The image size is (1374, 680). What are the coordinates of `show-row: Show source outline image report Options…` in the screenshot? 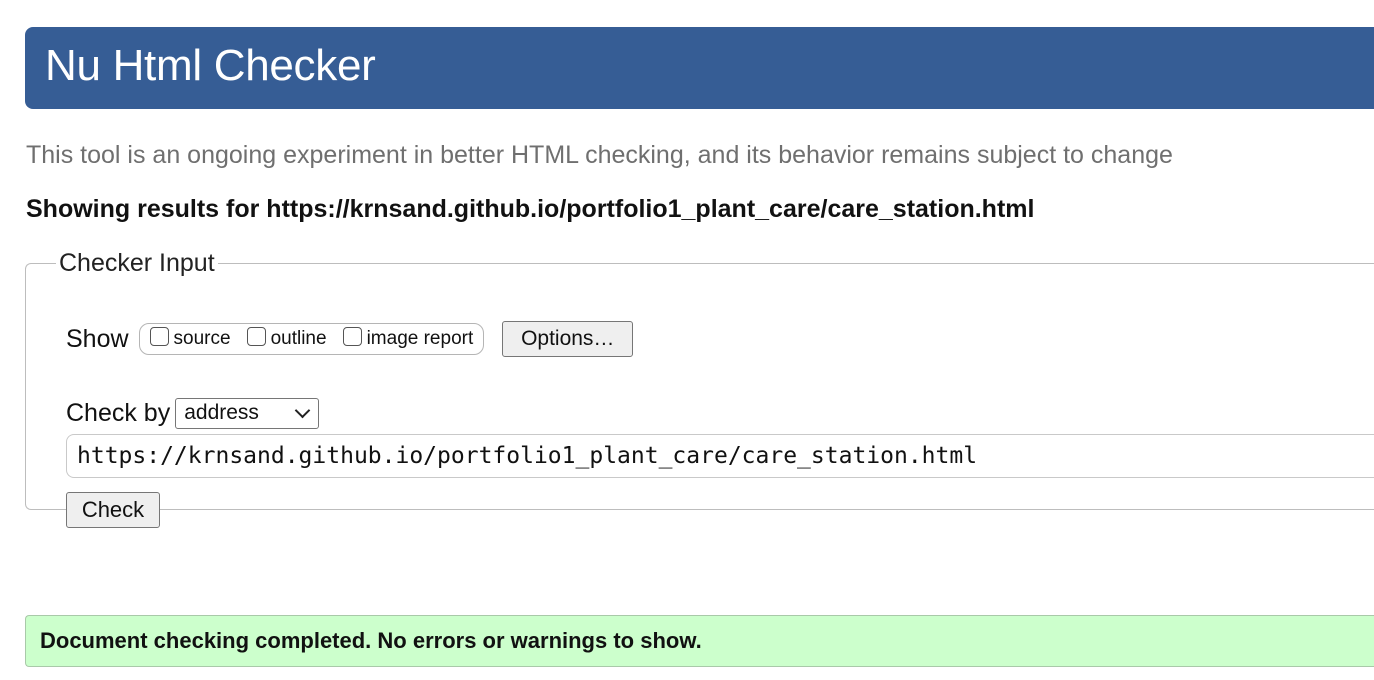 It's located at (350, 339).